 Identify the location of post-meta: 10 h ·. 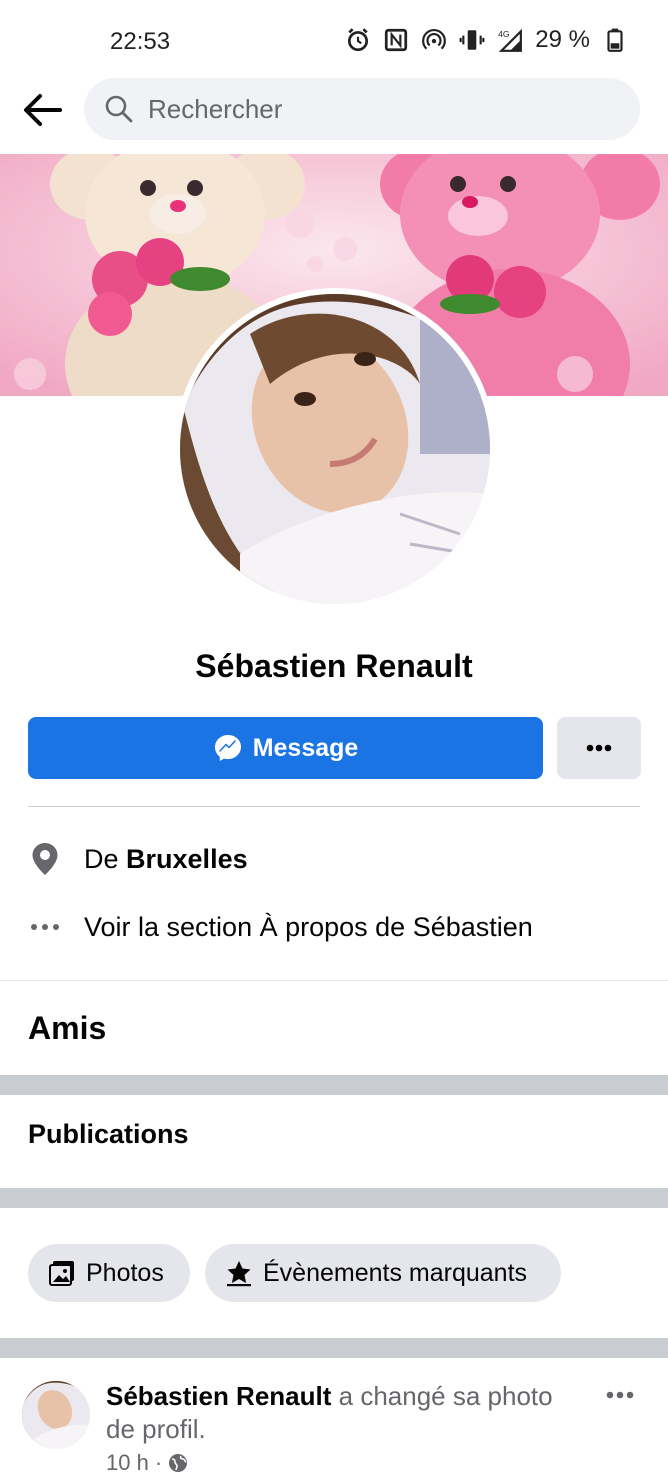
(147, 1463).